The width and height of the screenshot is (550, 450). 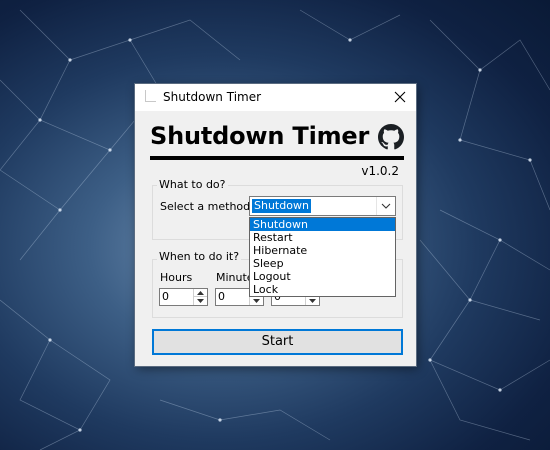 I want to click on seconds-down-button, so click(x=312, y=301).